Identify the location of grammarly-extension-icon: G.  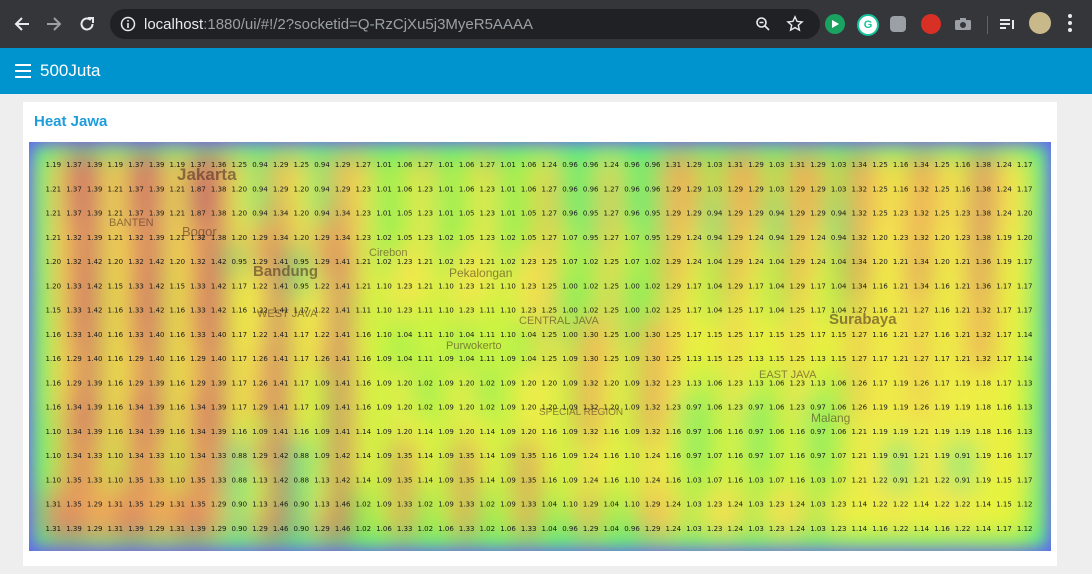
(868, 25).